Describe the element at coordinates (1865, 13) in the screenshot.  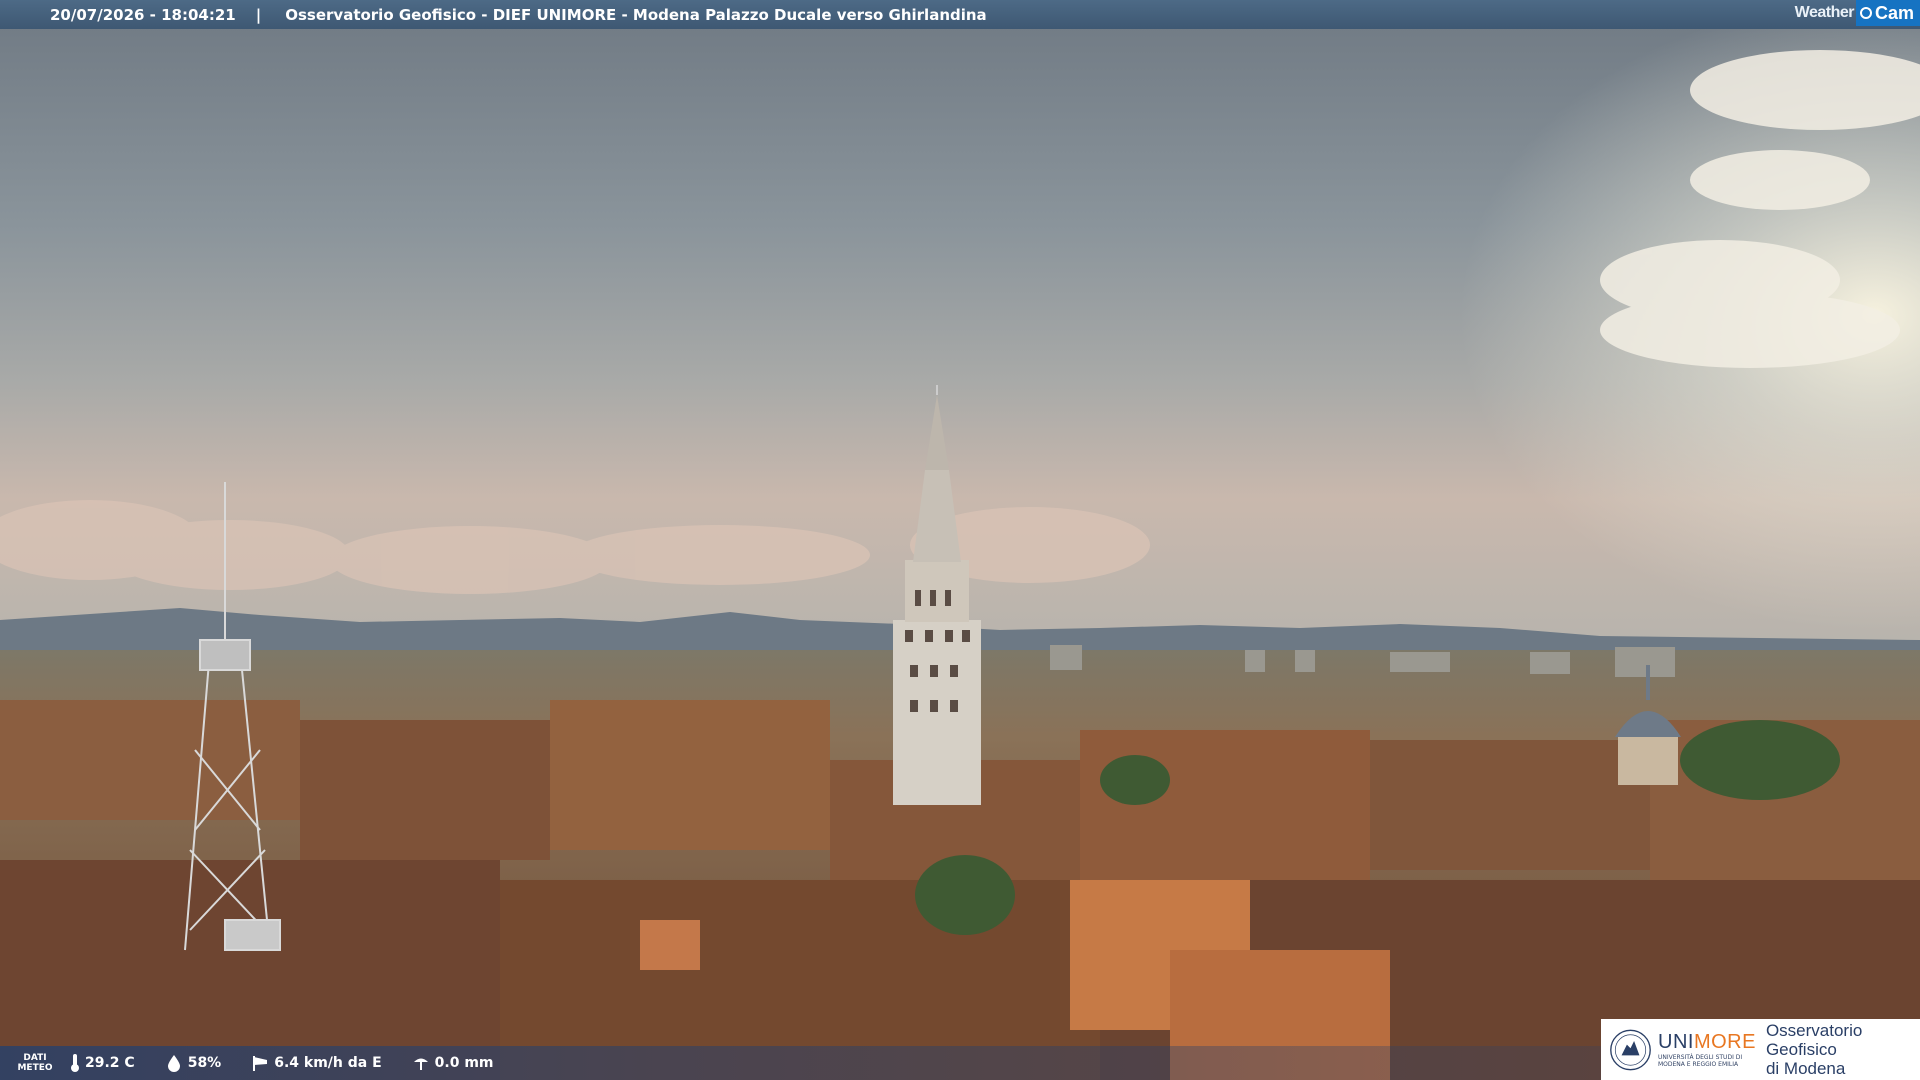
I see `lens-icon` at that location.